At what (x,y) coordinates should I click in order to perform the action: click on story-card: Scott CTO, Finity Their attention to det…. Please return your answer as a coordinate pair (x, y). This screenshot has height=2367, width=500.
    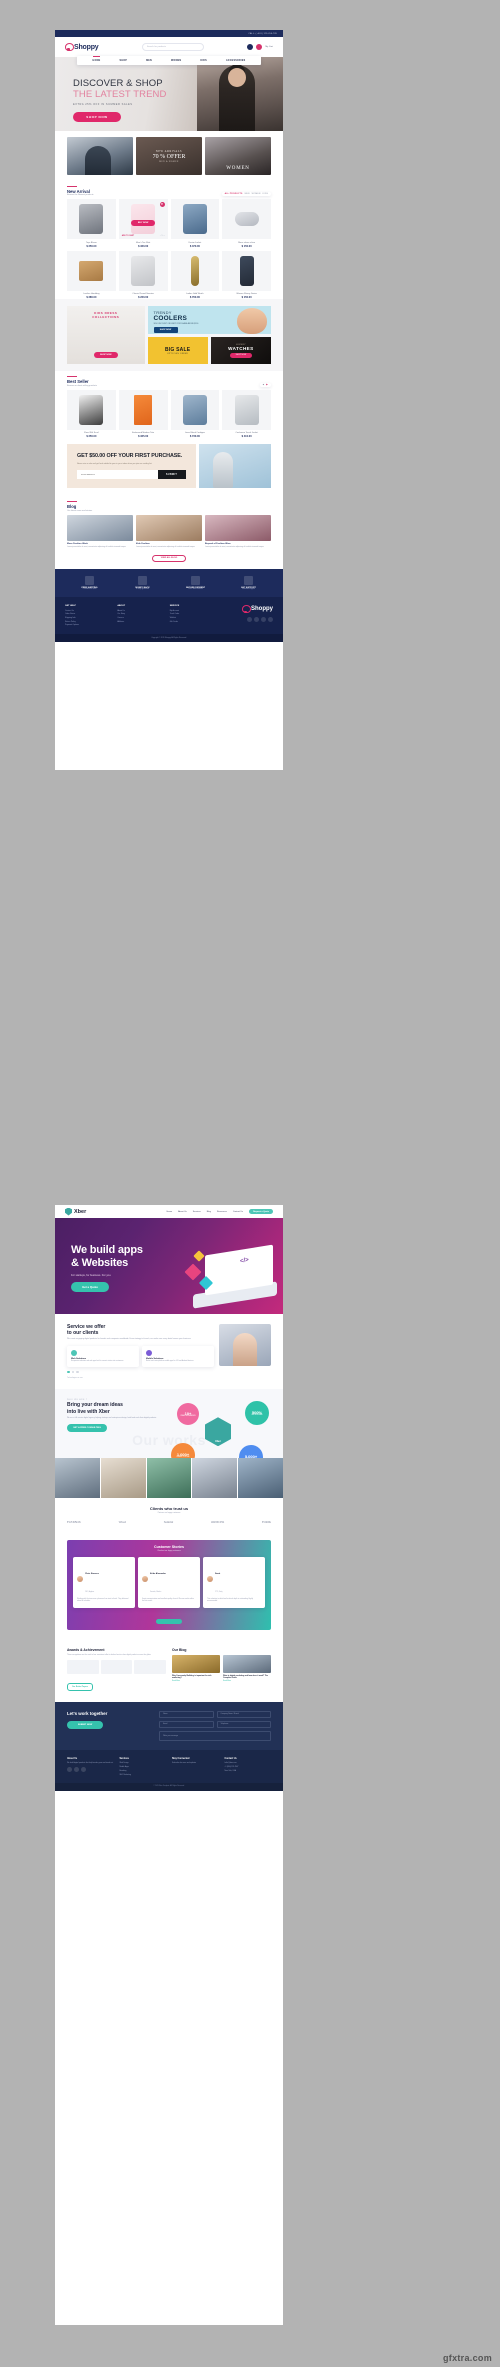
    Looking at the image, I should click on (234, 1582).